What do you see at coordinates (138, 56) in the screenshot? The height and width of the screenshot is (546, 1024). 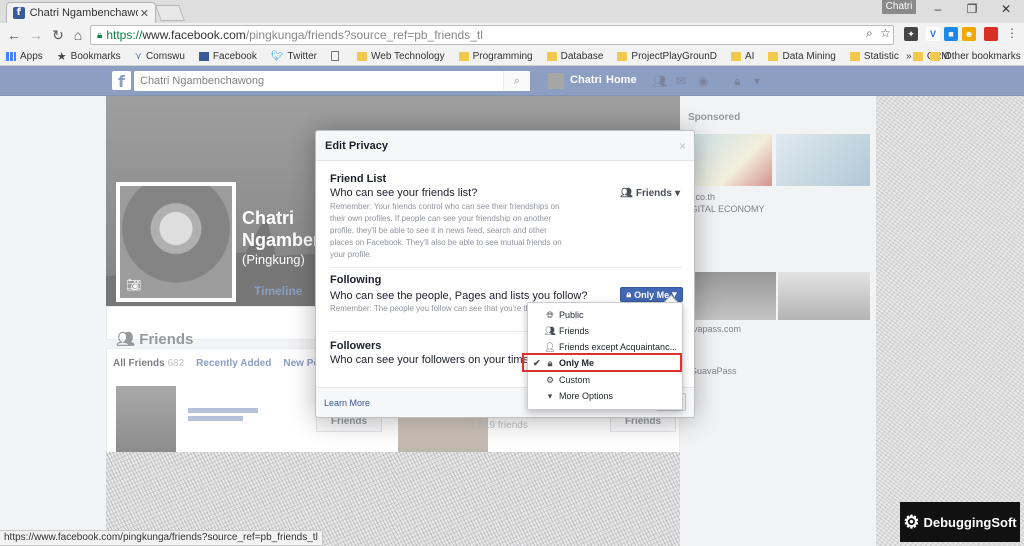 I see `comswu-icon: ⋎` at bounding box center [138, 56].